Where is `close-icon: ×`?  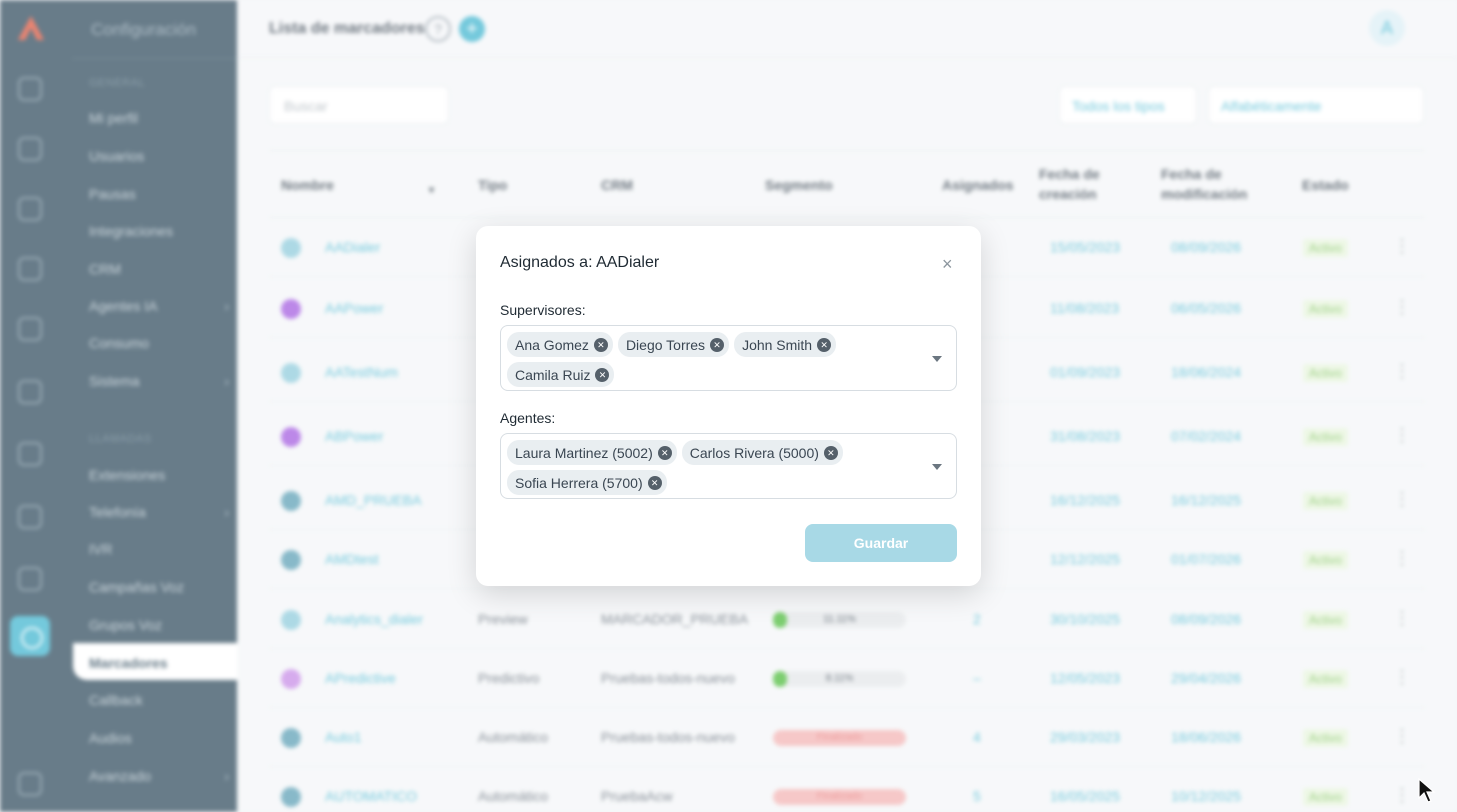
close-icon: × is located at coordinates (947, 264).